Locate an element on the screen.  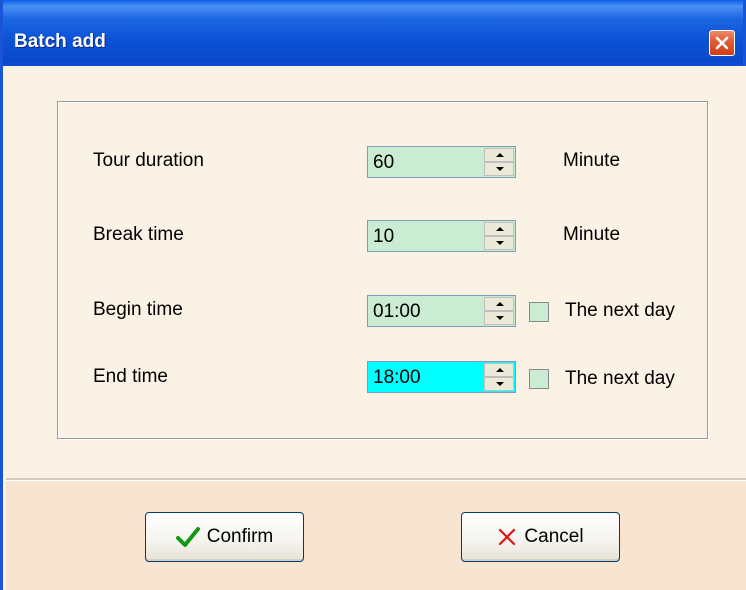
begin-time-next-day-label: The next day is located at coordinates (620, 311).